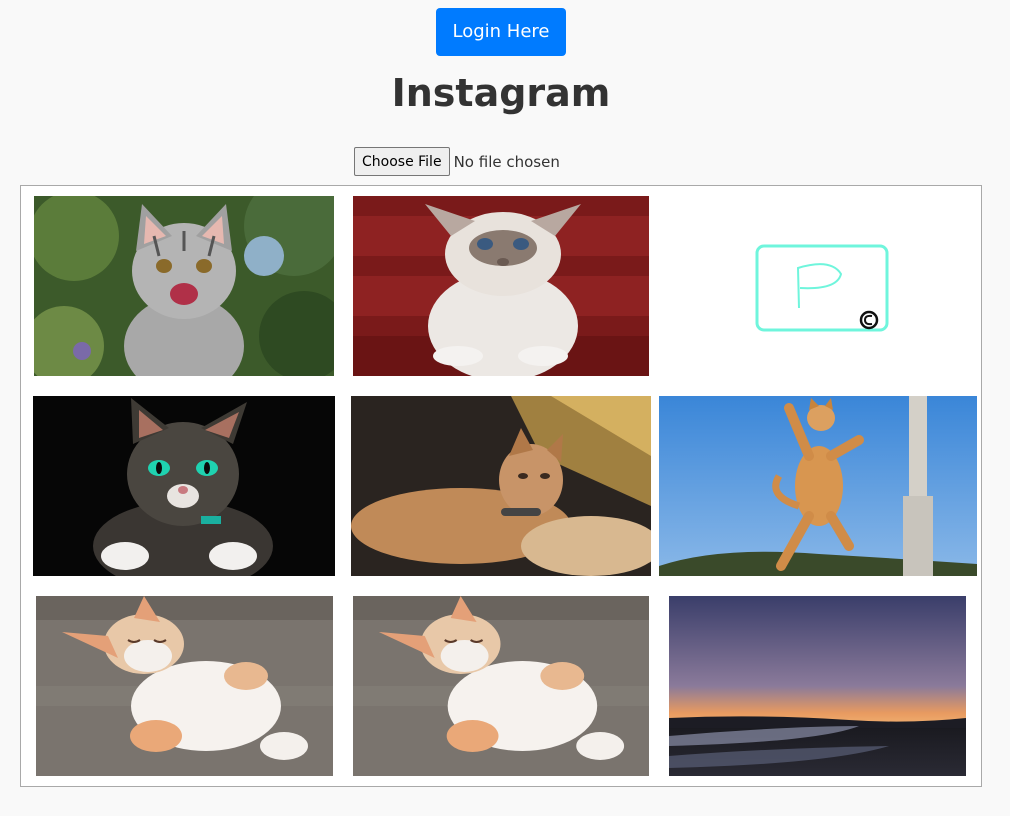 The height and width of the screenshot is (816, 1010). Describe the element at coordinates (506, 161) in the screenshot. I see `file-status-text: No file chosen` at that location.